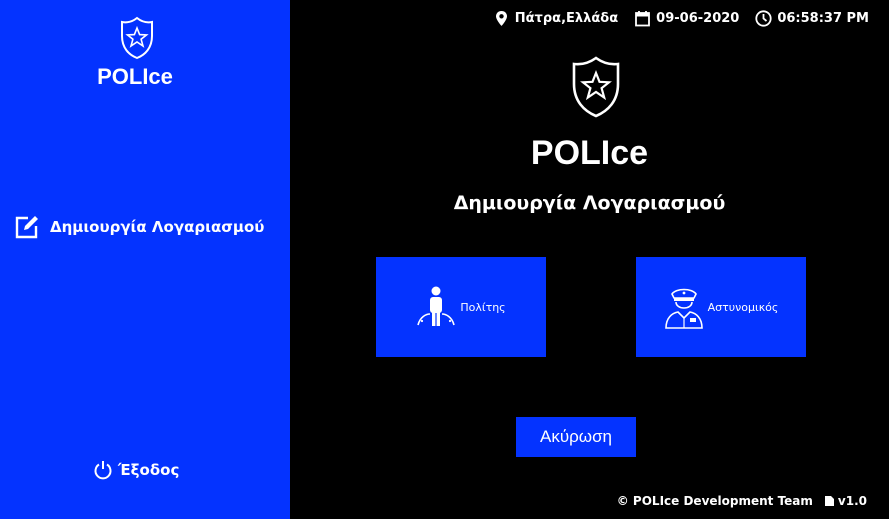 The width and height of the screenshot is (889, 519). I want to click on citizen-icon, so click(436, 306).